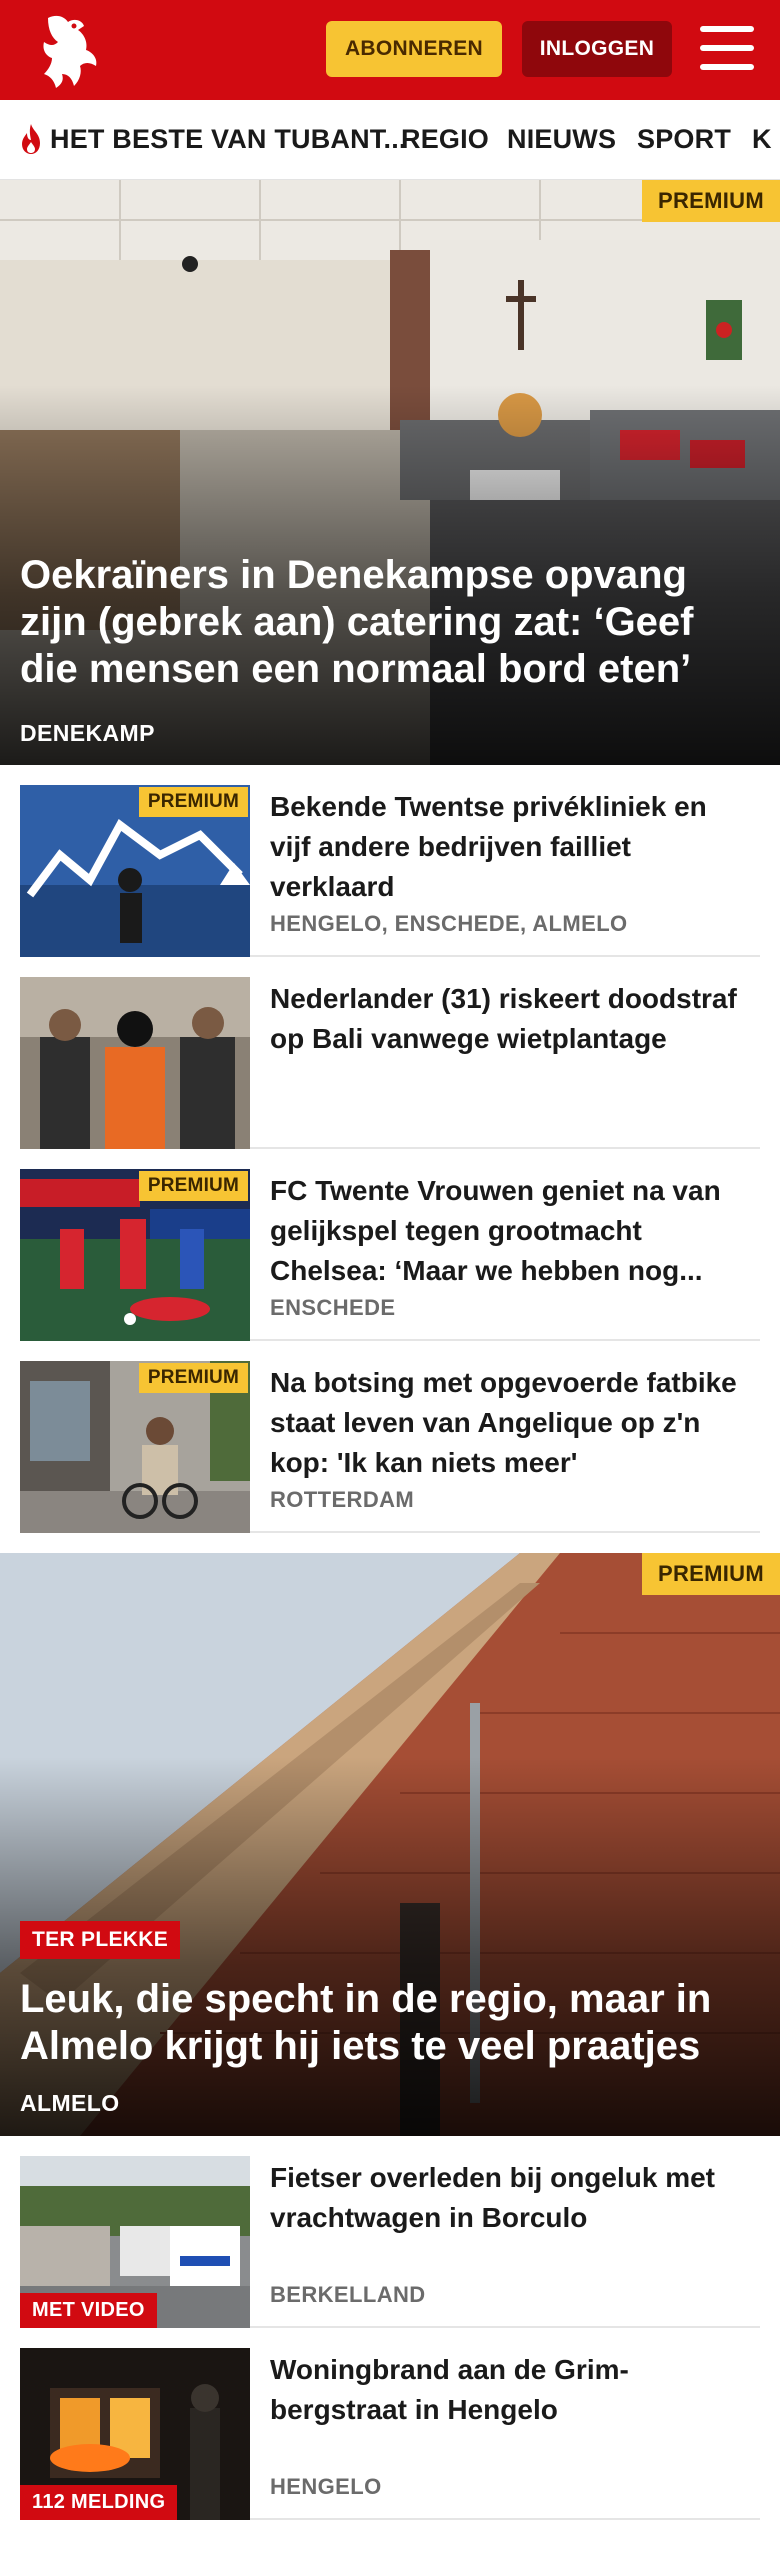 The image size is (780, 2560). What do you see at coordinates (414, 49) in the screenshot?
I see `subscribe-button: ABONNEREN` at bounding box center [414, 49].